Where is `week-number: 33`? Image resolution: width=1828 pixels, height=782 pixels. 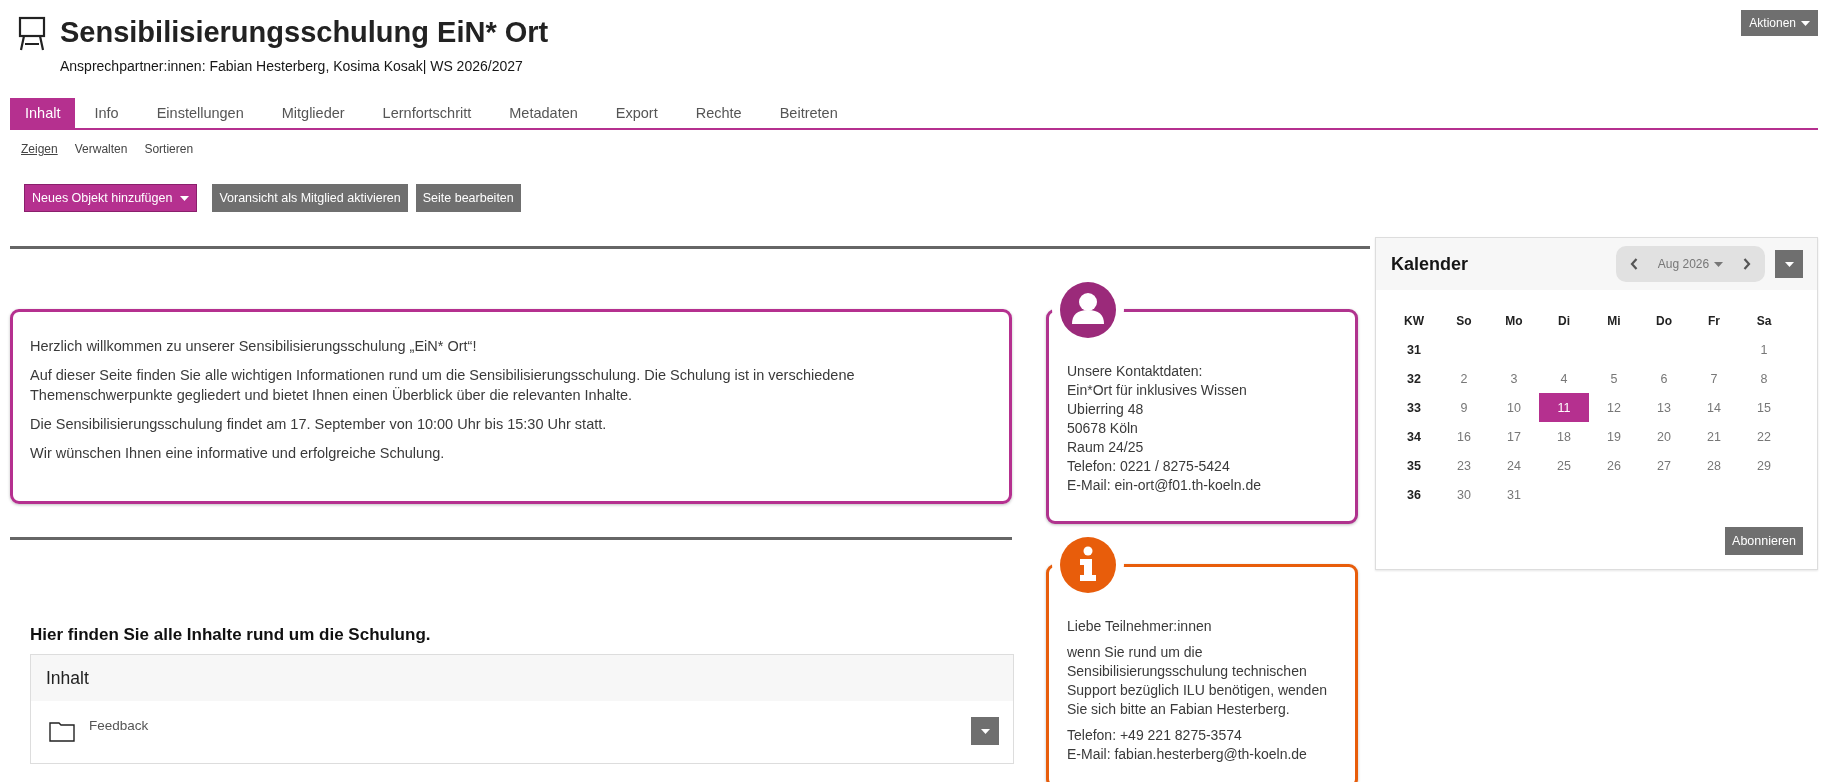 week-number: 33 is located at coordinates (1414, 408).